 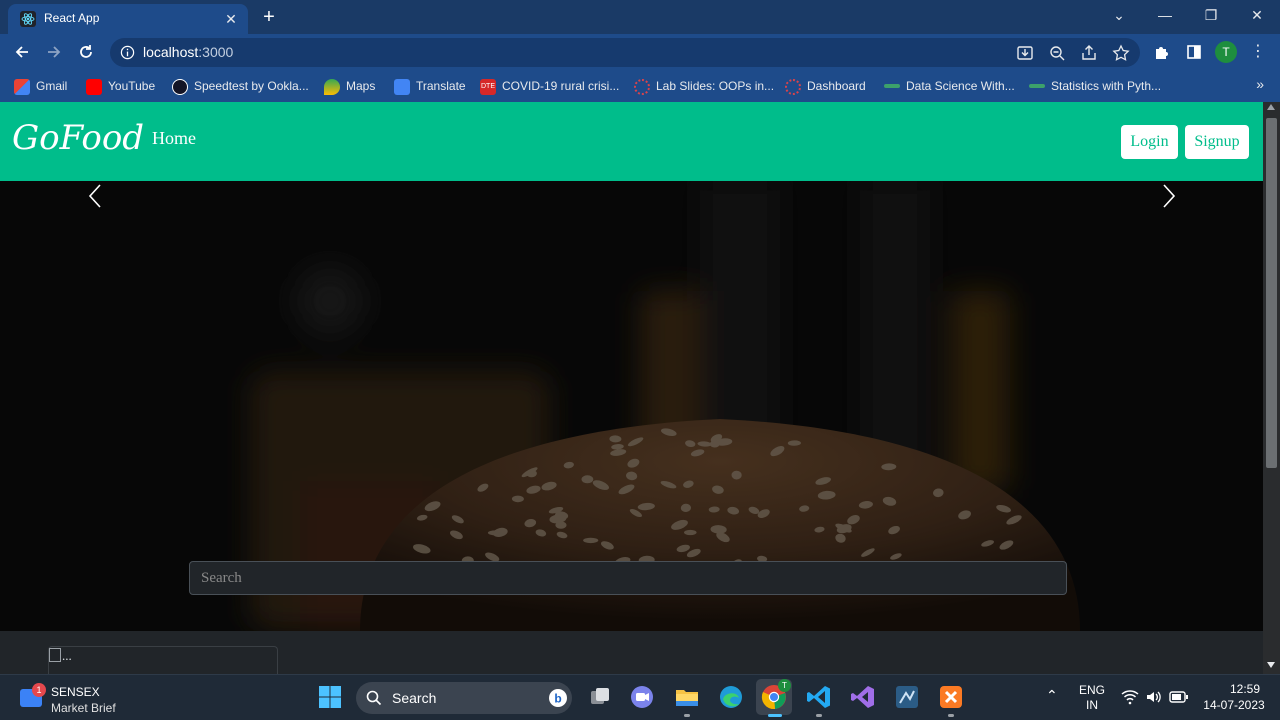 I want to click on arrow-right-icon, so click(x=54, y=52).